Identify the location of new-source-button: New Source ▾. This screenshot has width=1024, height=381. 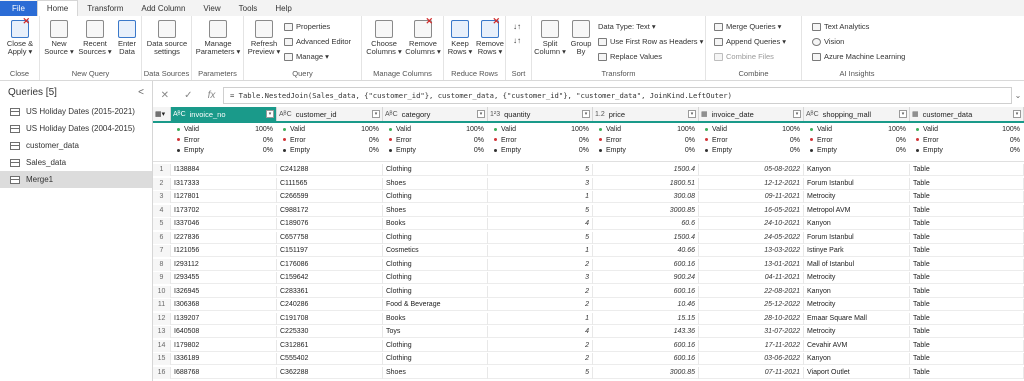
(59, 38).